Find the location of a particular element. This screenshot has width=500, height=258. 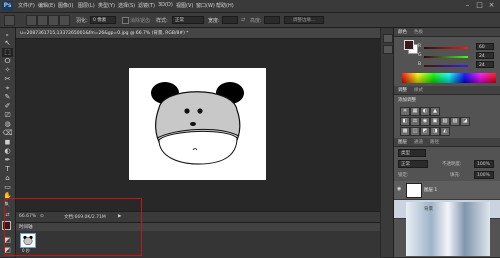

path-select-icon: ⌂ is located at coordinates (7, 178).